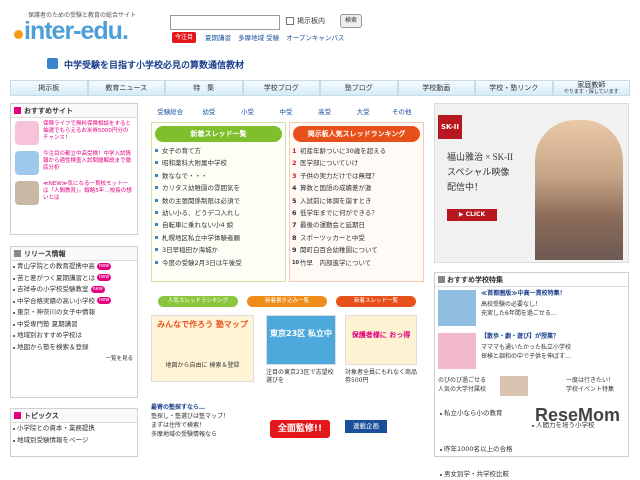 This screenshot has width=640, height=480. Describe the element at coordinates (202, 263) in the screenshot. I see `thread-title: 今度の受験2月3日は午後受` at that location.